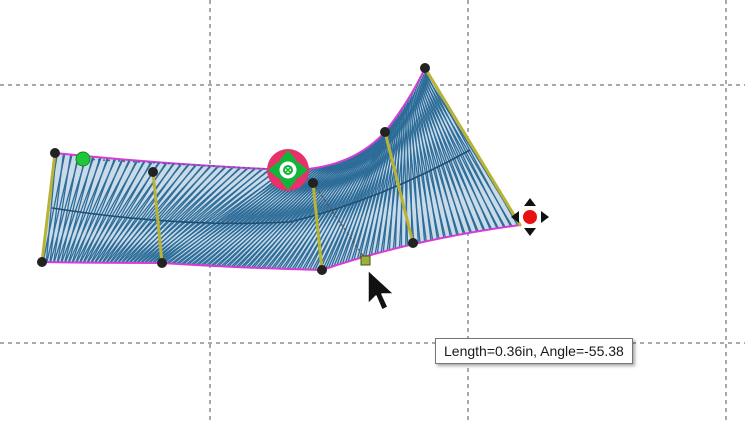 The width and height of the screenshot is (745, 423). Describe the element at coordinates (381, 290) in the screenshot. I see `arrow-cursor-icon` at that location.